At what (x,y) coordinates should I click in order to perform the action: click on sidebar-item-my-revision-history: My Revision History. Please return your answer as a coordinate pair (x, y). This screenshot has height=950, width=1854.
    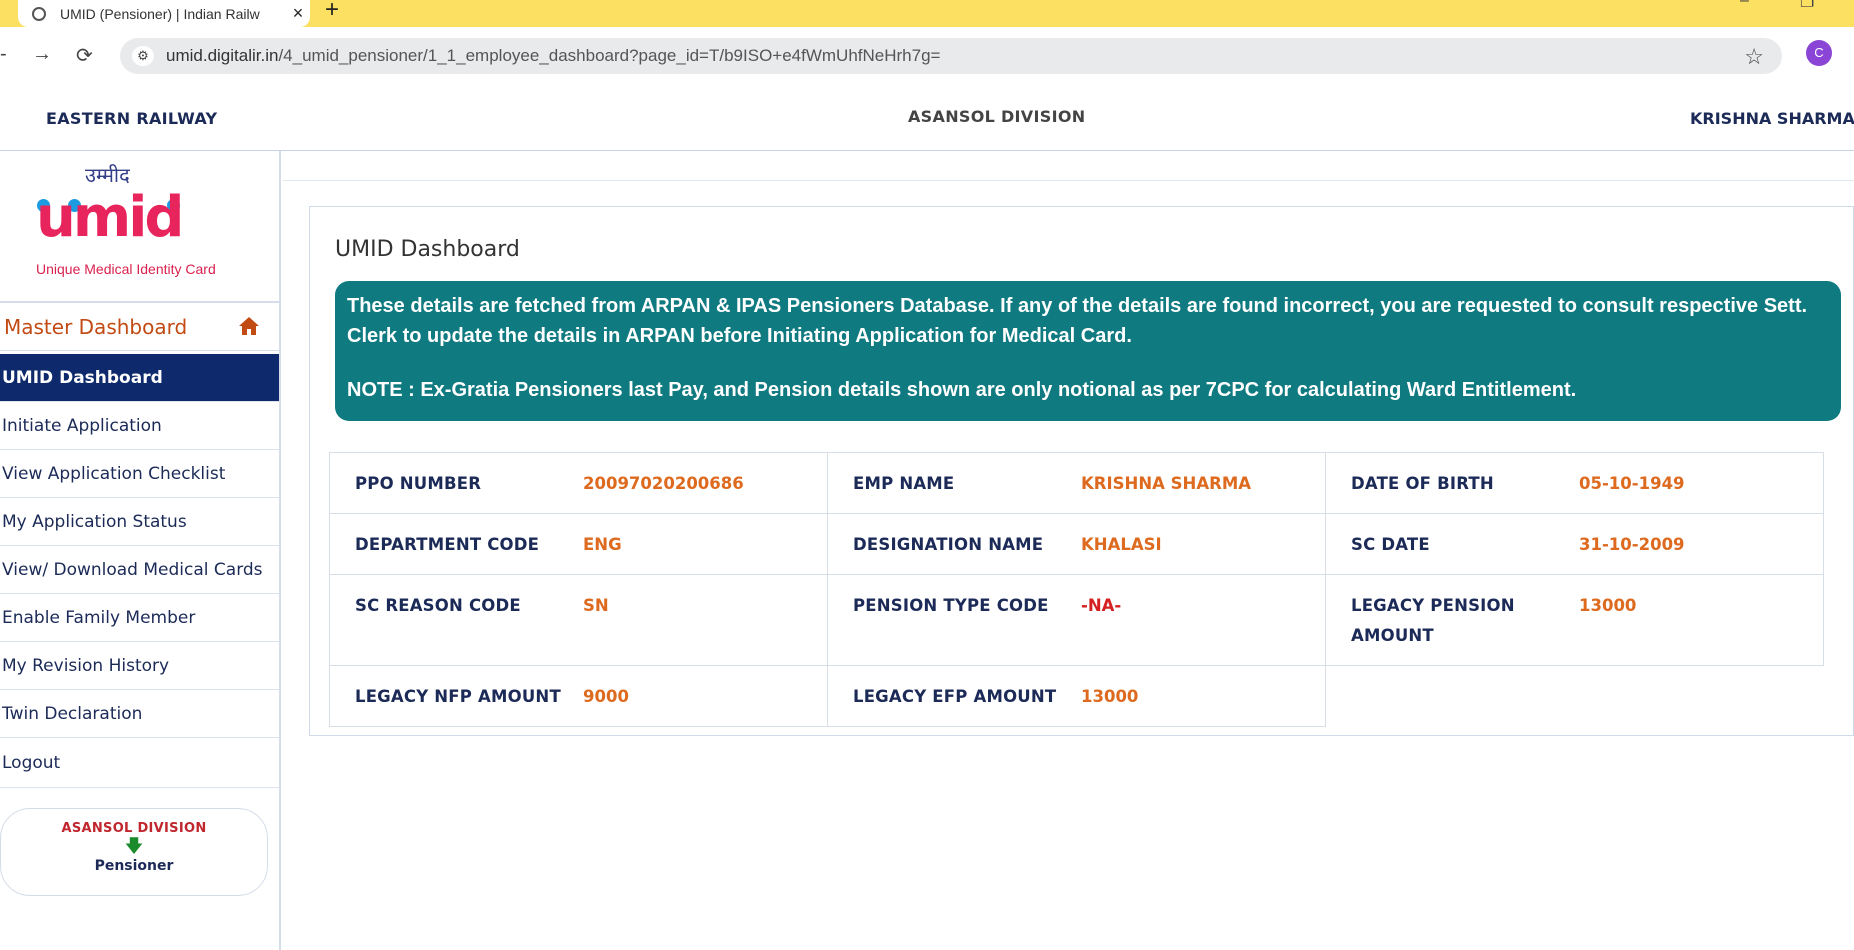
    Looking at the image, I should click on (139, 666).